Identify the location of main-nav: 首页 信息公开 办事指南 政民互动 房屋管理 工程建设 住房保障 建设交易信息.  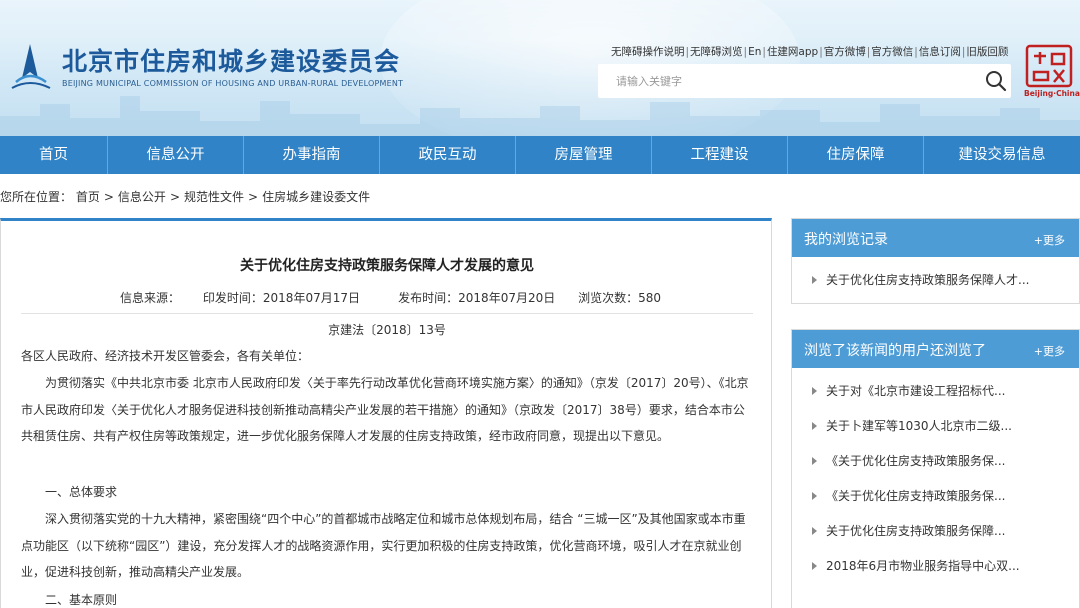
(540, 155).